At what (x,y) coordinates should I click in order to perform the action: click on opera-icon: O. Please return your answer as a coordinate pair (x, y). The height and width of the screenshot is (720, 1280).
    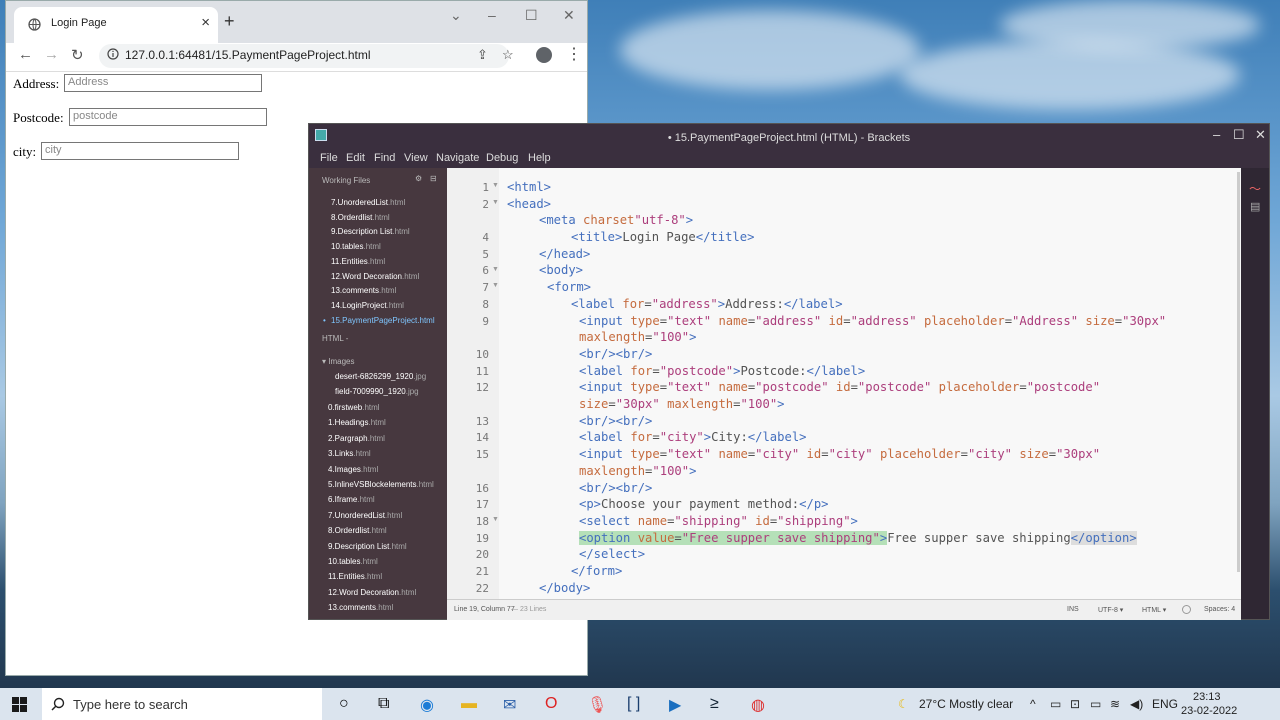
    Looking at the image, I should click on (551, 704).